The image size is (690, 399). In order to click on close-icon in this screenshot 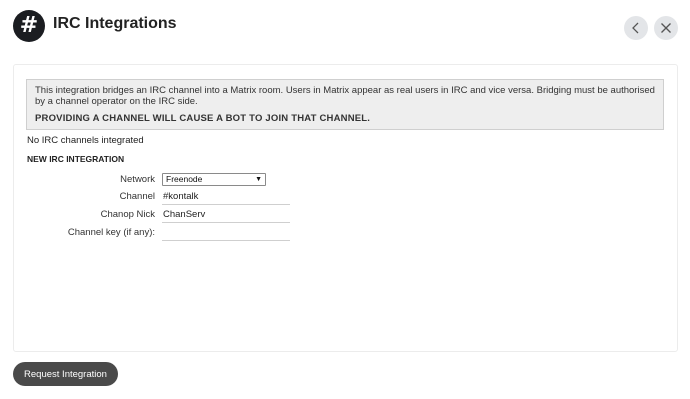, I will do `click(666, 28)`.